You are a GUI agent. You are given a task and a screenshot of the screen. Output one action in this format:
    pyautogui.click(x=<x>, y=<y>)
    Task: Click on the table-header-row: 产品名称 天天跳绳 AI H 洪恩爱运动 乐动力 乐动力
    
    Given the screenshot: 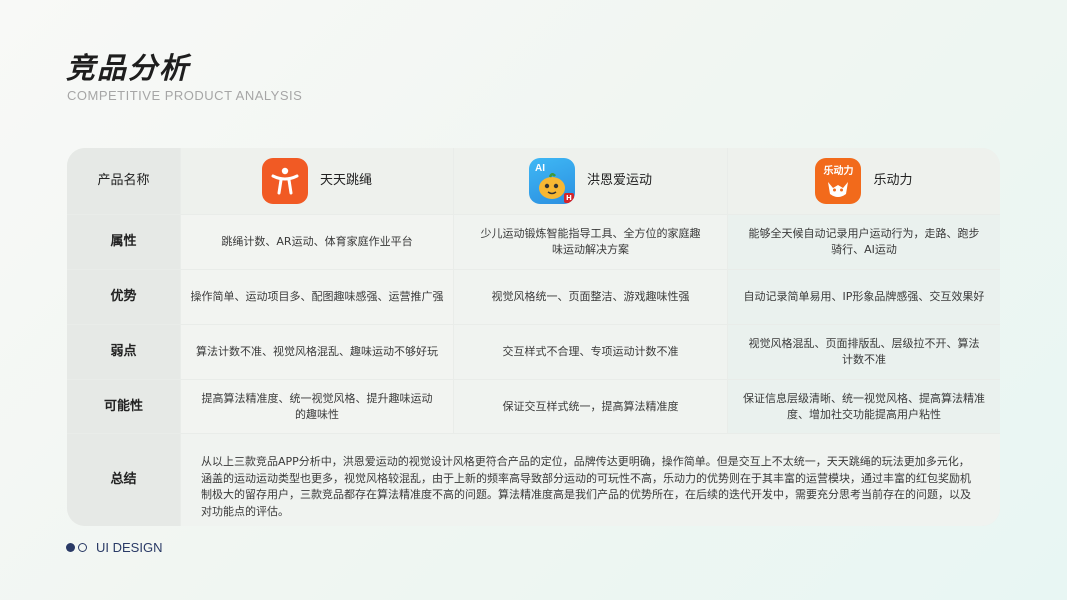 What is the action you would take?
    pyautogui.click(x=533, y=181)
    